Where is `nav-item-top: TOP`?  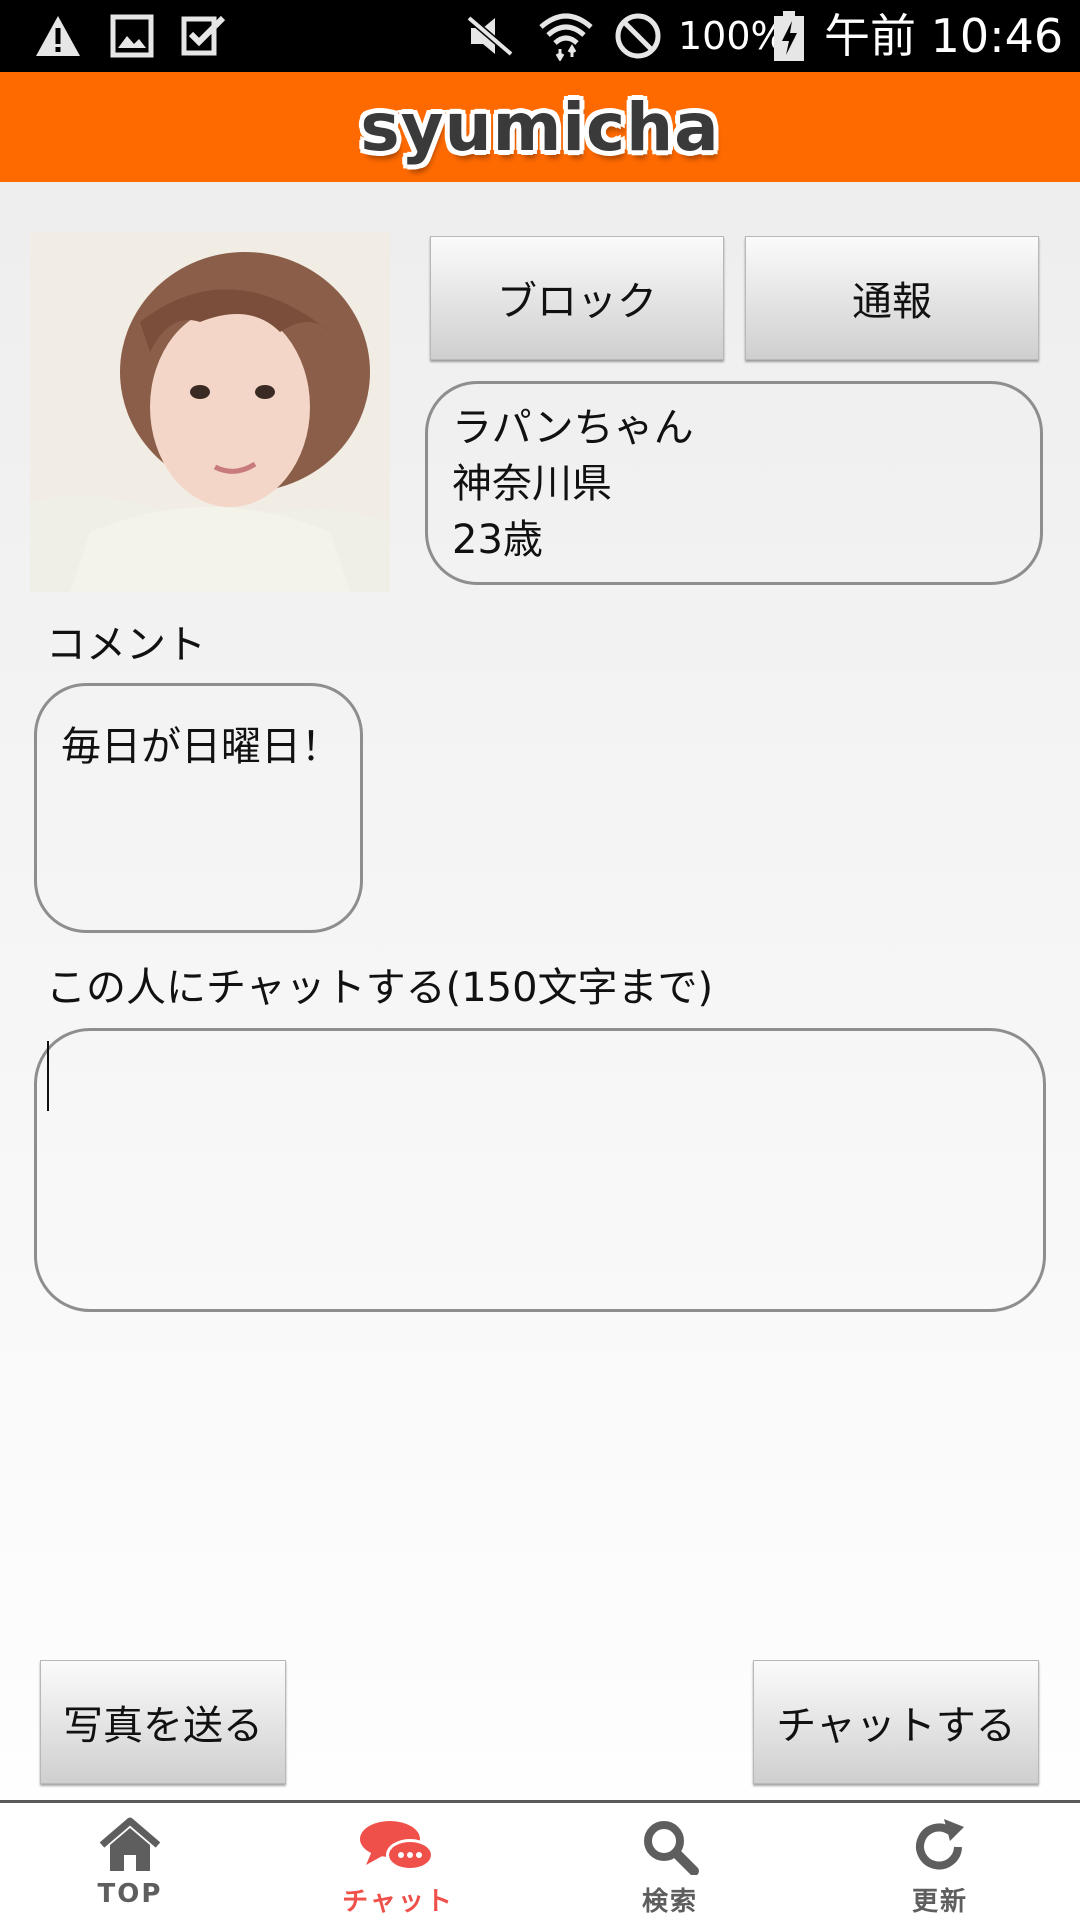 nav-item-top: TOP is located at coordinates (130, 1861).